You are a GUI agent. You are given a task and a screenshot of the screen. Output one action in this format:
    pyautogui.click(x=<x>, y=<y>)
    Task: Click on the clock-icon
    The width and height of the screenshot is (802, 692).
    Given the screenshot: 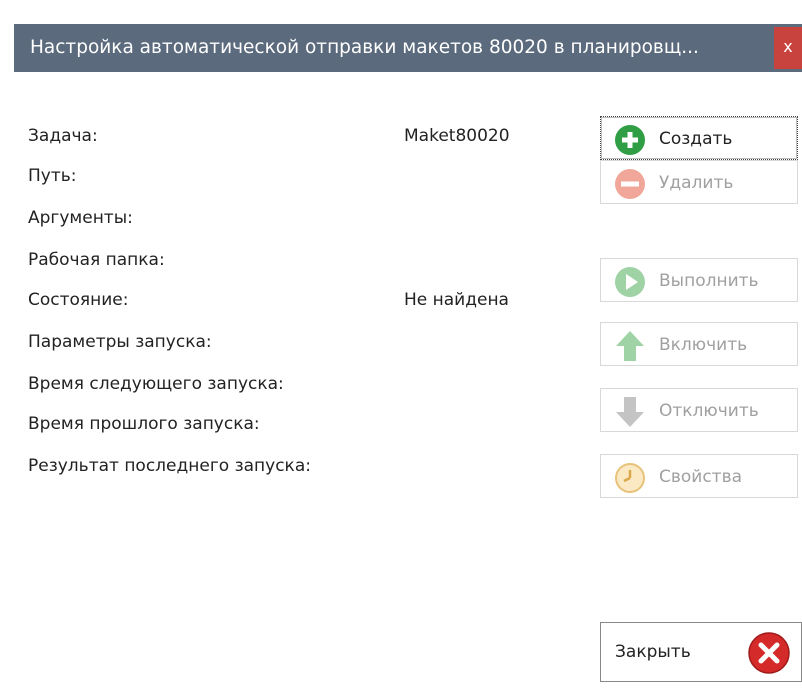 What is the action you would take?
    pyautogui.click(x=630, y=478)
    